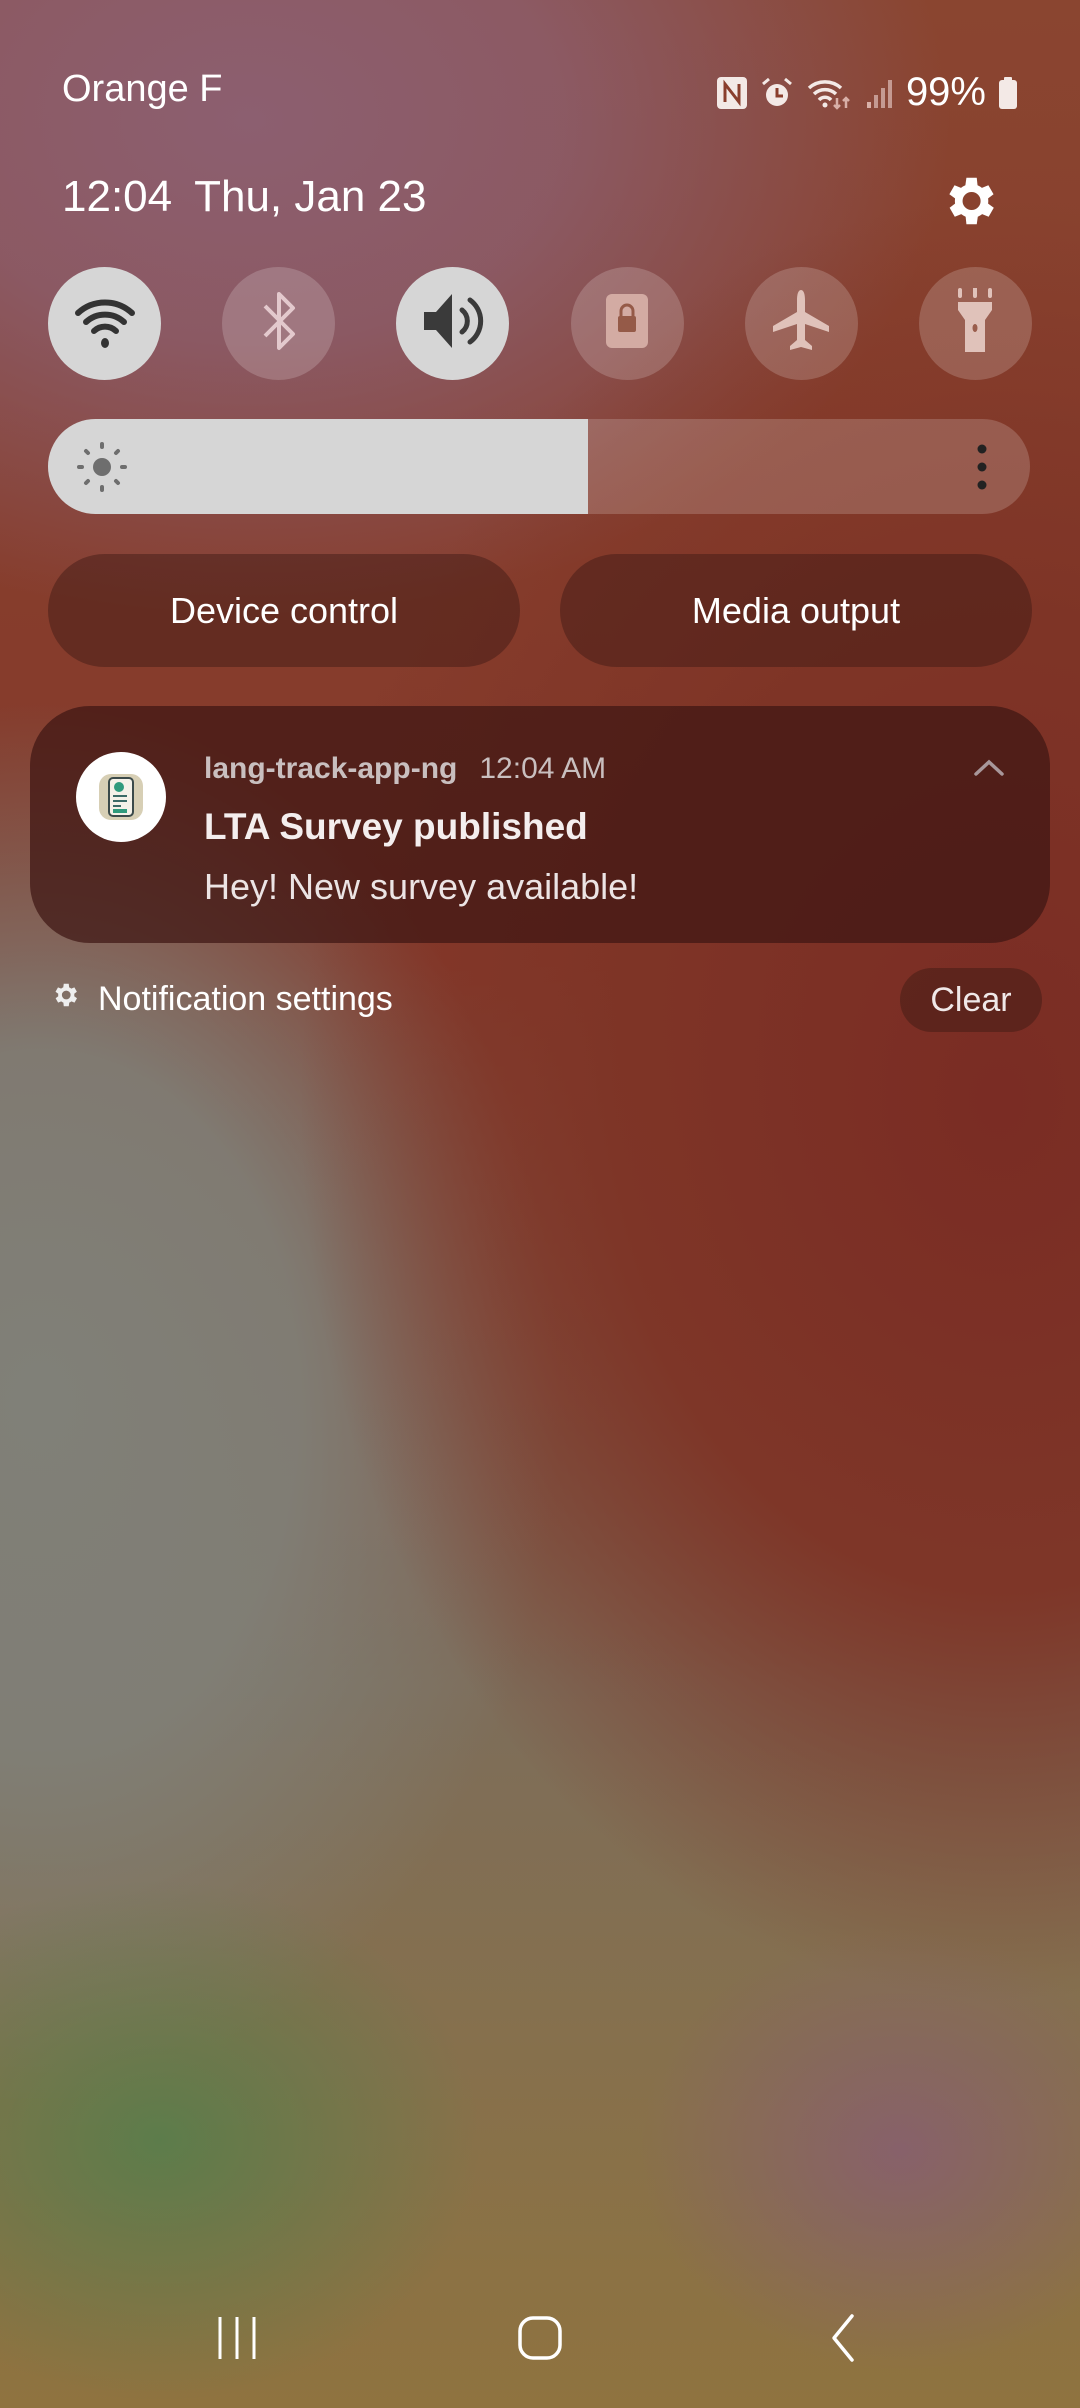 The width and height of the screenshot is (1080, 2408). I want to click on recents-button, so click(237, 2340).